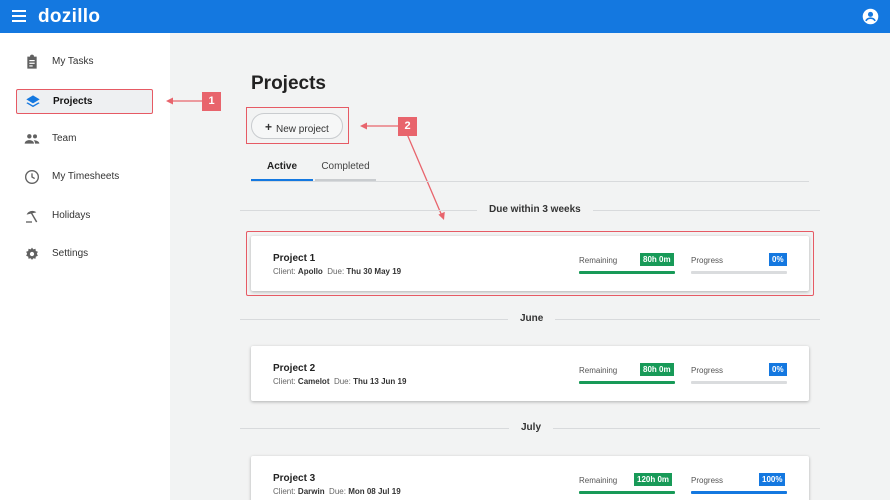 The height and width of the screenshot is (500, 890). Describe the element at coordinates (294, 478) in the screenshot. I see `project-name: Project 3` at that location.